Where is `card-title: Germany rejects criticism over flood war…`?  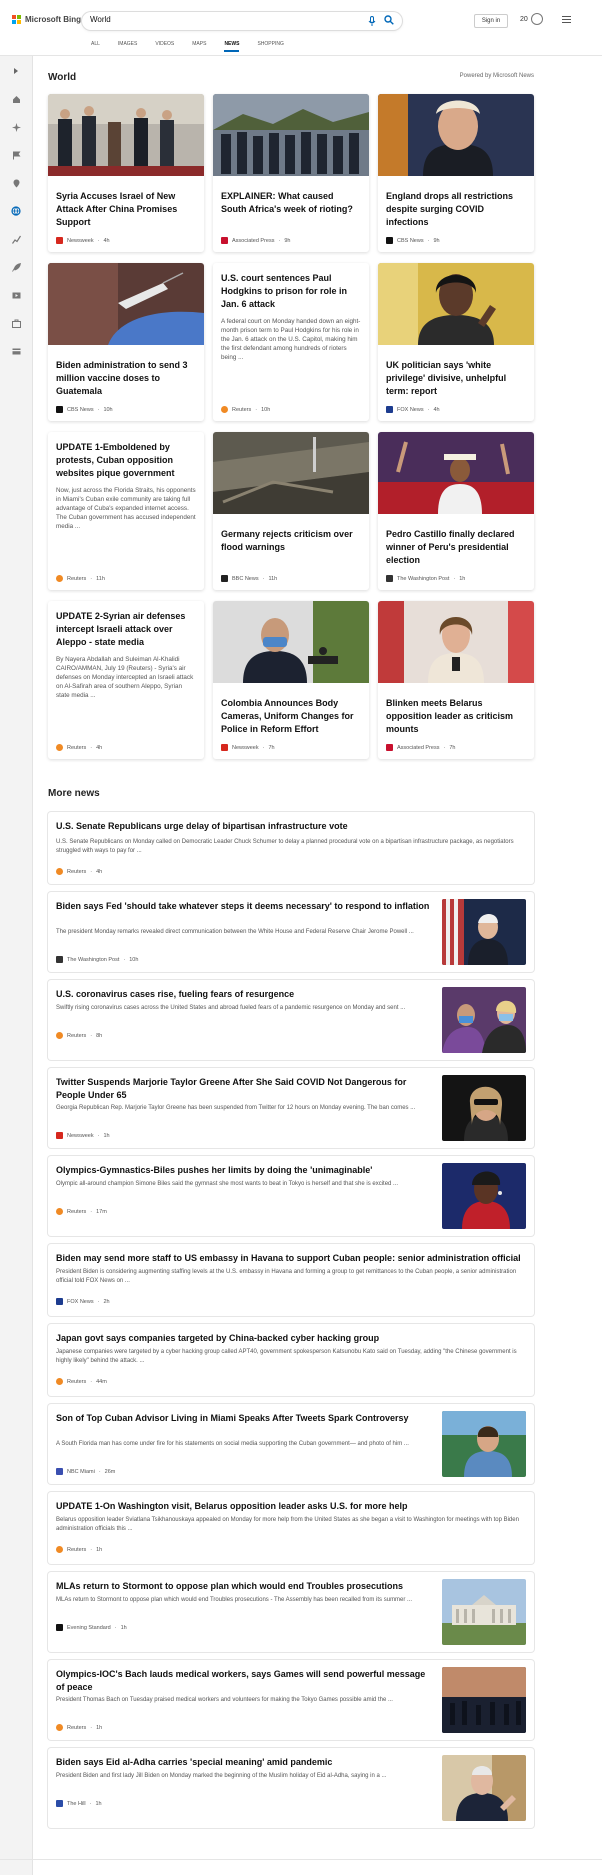
card-title: Germany rejects criticism over flood war… is located at coordinates (291, 536).